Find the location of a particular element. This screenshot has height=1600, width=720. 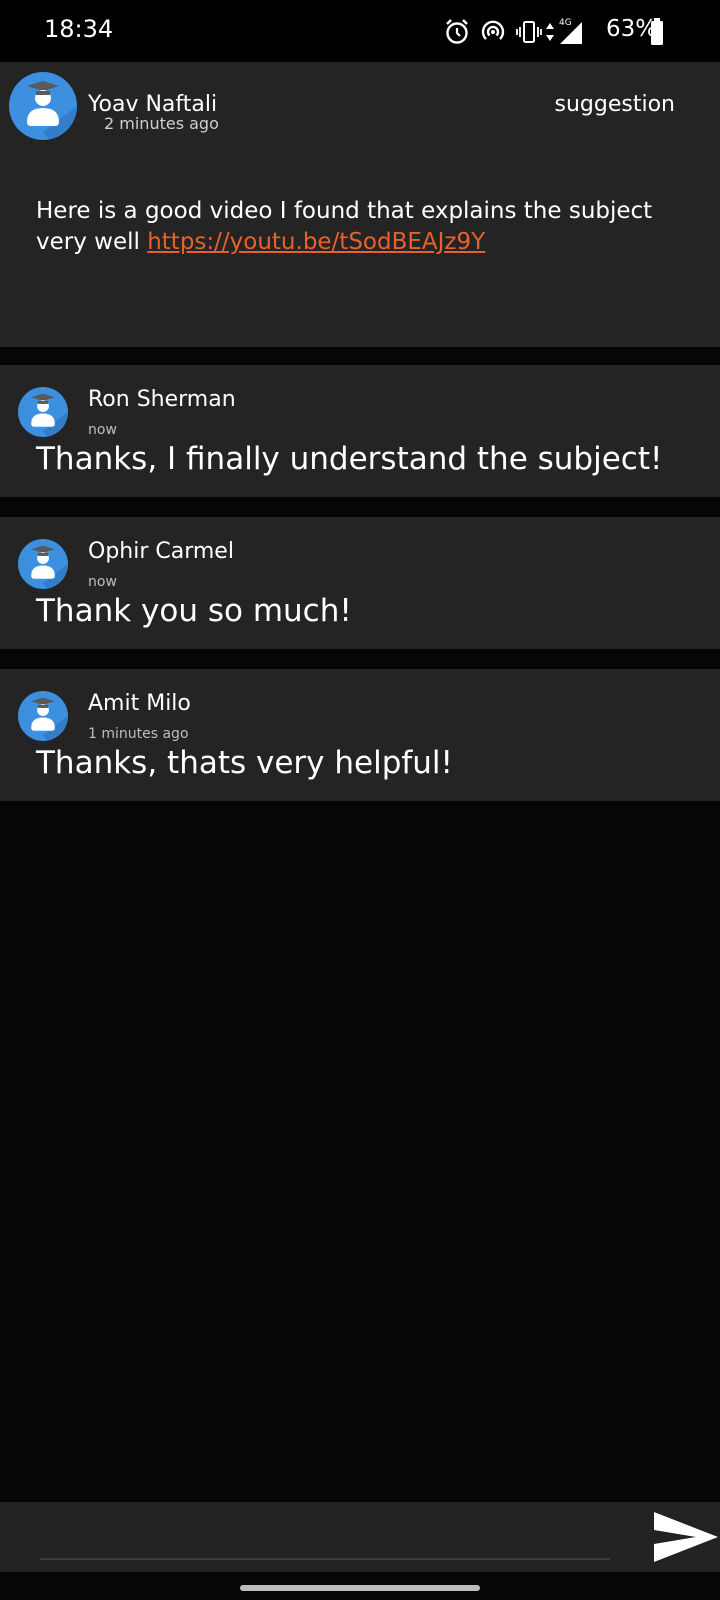

alarm-icon is located at coordinates (457, 31).